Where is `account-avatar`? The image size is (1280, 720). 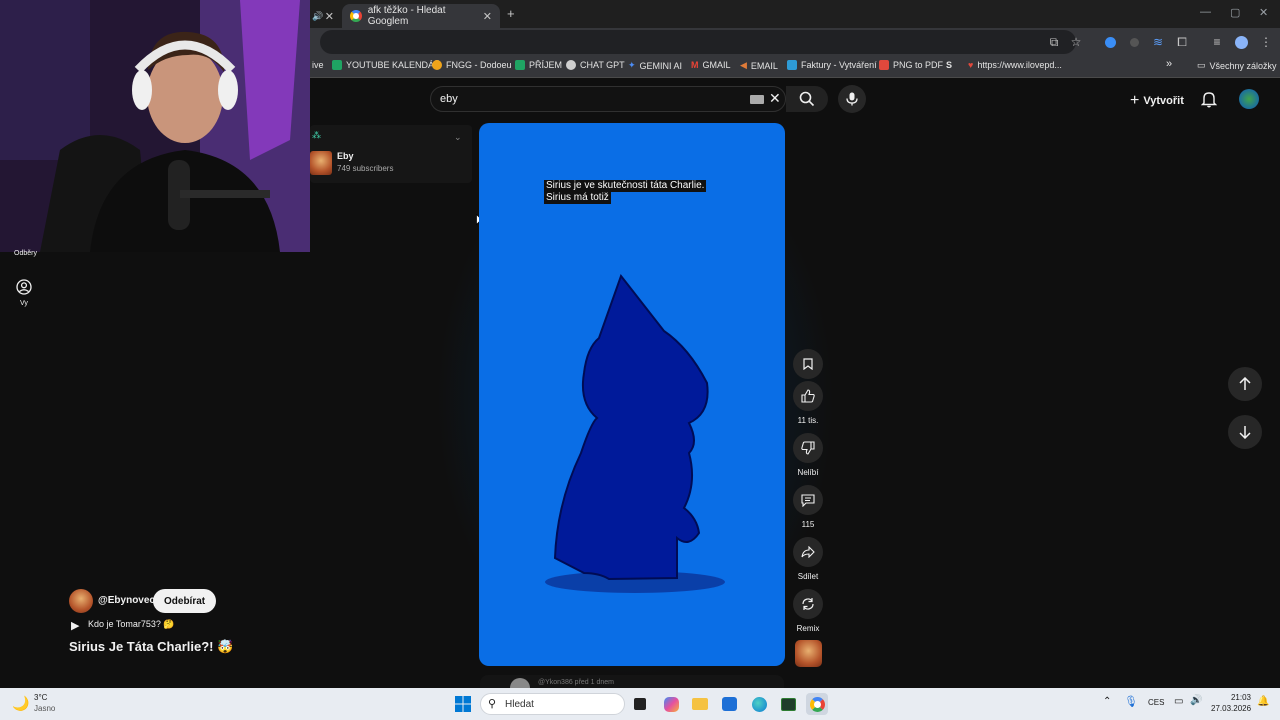 account-avatar is located at coordinates (1249, 99).